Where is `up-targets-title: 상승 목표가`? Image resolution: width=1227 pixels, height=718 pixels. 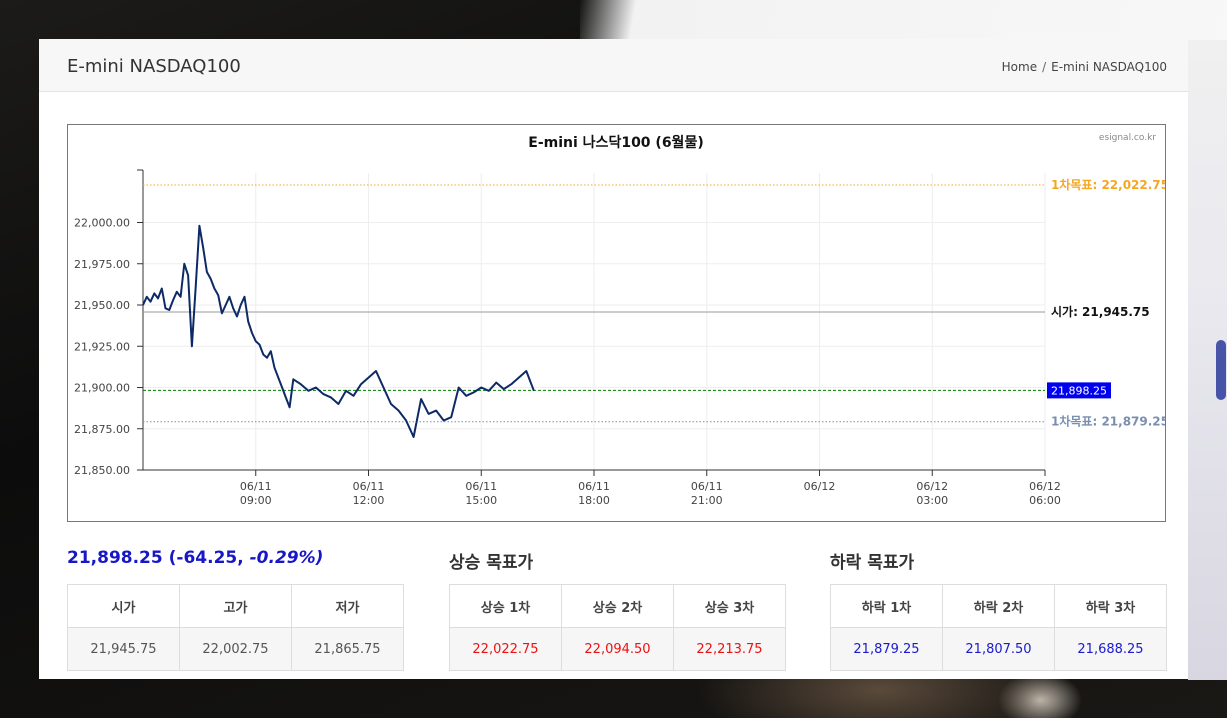 up-targets-title: 상승 목표가 is located at coordinates (491, 563).